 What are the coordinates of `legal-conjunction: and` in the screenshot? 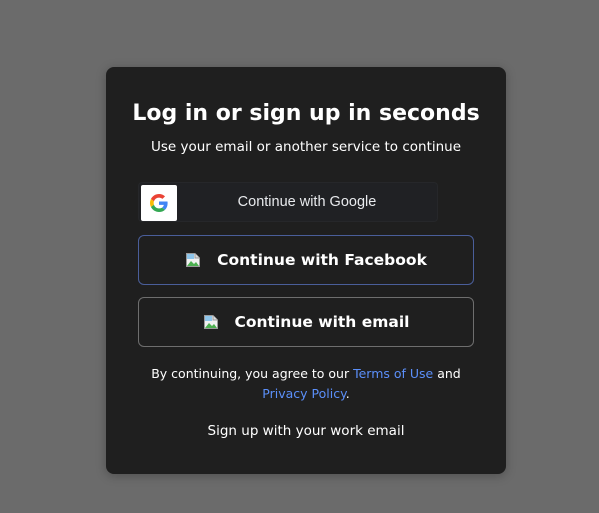 It's located at (447, 373).